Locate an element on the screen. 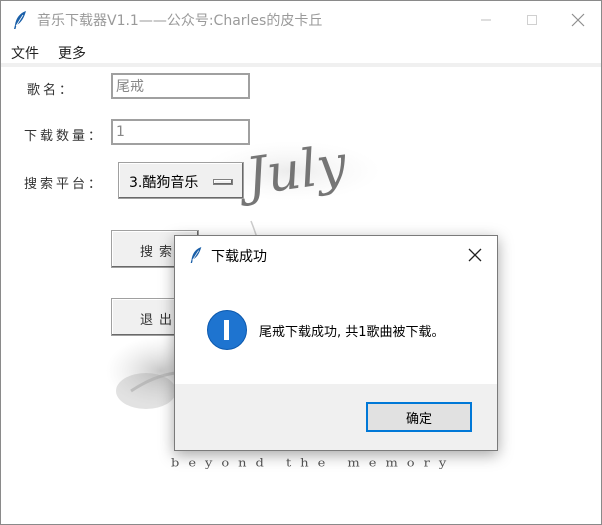 The image size is (602, 525). minimize-button is located at coordinates (486, 20).